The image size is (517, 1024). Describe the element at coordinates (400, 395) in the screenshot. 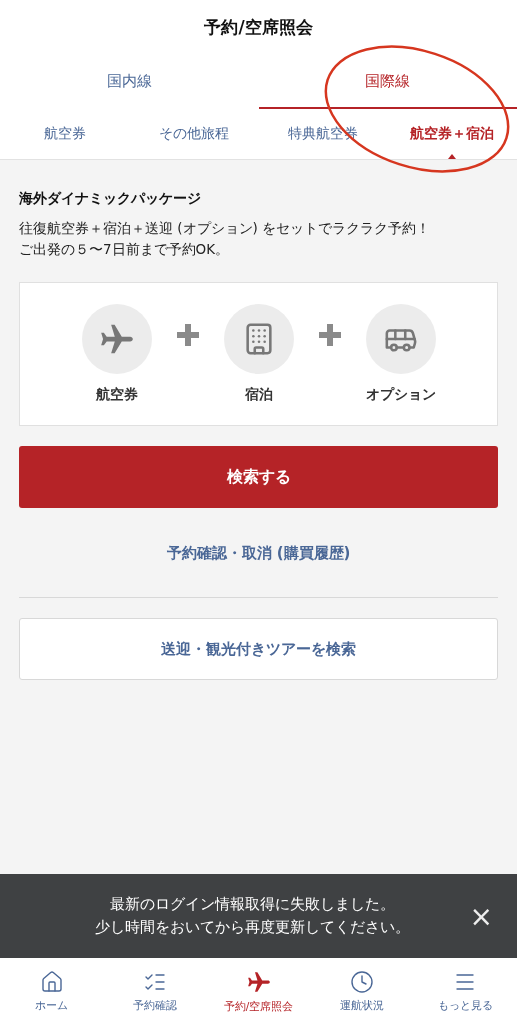

I see `item-label: オプション` at that location.